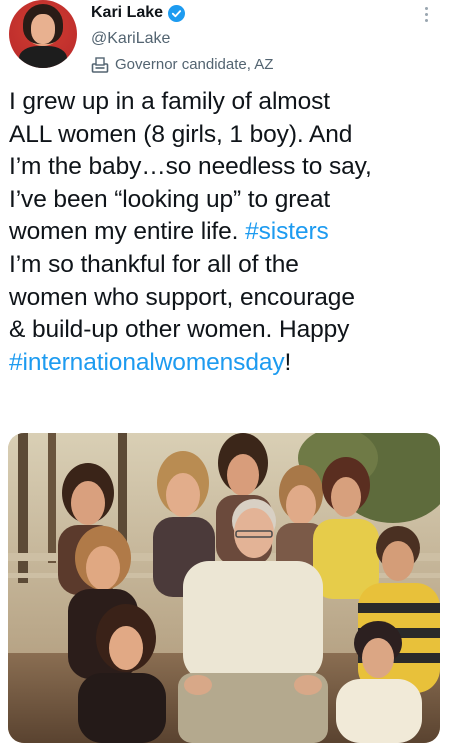 This screenshot has height=746, width=450. Describe the element at coordinates (287, 231) in the screenshot. I see `hashtag-link: #sisters` at that location.